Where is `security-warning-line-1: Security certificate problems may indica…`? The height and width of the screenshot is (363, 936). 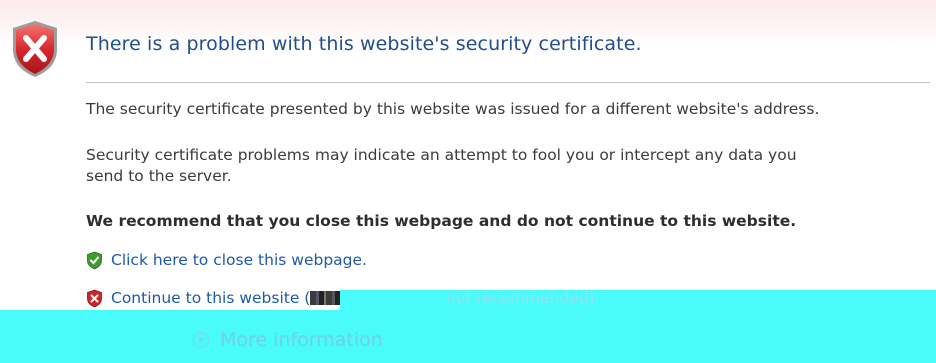 security-warning-line-1: Security certificate problems may indica… is located at coordinates (441, 155).